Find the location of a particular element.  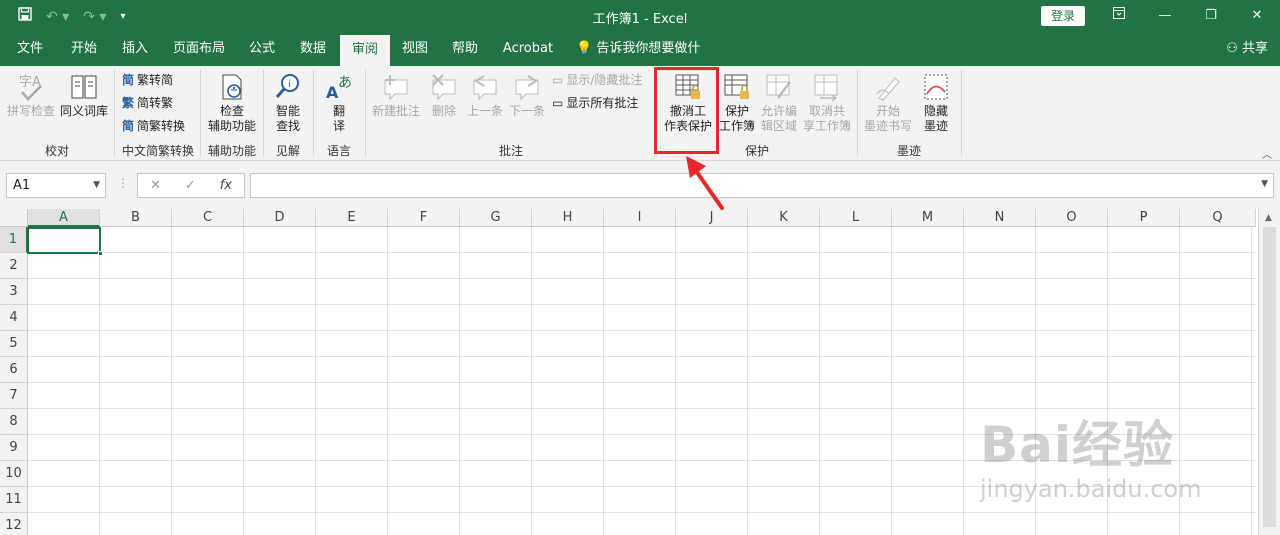

watermark-main: Bai经验 is located at coordinates (1077, 445).